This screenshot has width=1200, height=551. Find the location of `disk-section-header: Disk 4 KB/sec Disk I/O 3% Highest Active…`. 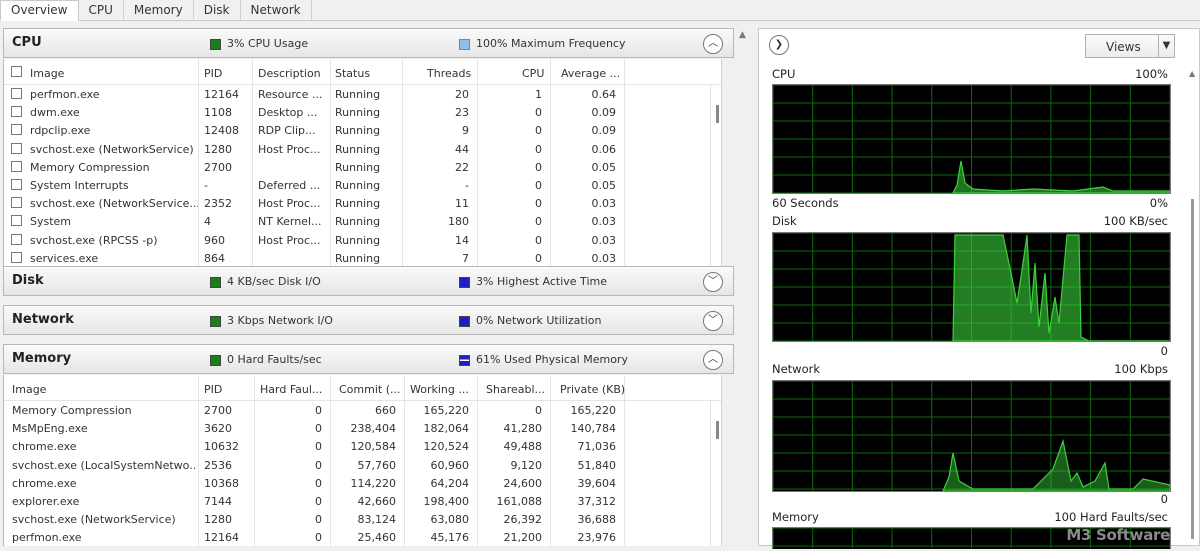

disk-section-header: Disk 4 KB/sec Disk I/O 3% Highest Active… is located at coordinates (368, 281).